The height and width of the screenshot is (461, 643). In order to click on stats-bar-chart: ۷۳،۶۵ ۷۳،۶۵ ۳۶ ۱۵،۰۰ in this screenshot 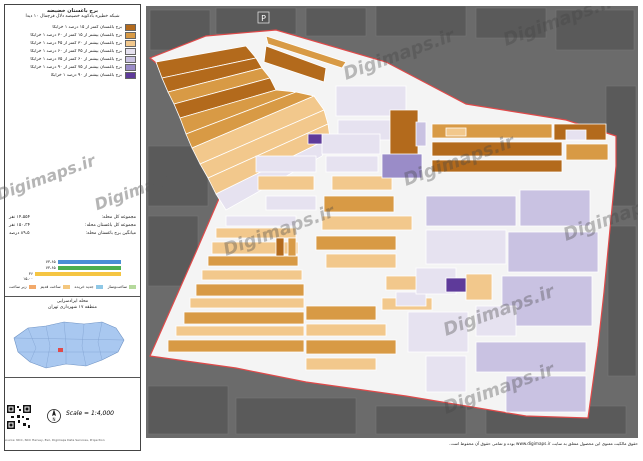, I will do `click(72, 272)`.